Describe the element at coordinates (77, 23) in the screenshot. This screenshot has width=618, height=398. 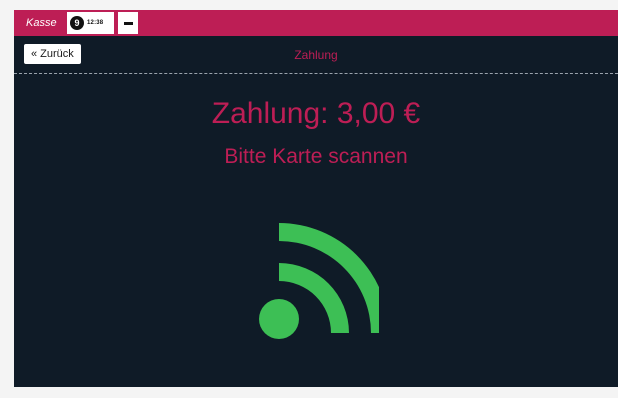
I see `count-badge: 9` at that location.